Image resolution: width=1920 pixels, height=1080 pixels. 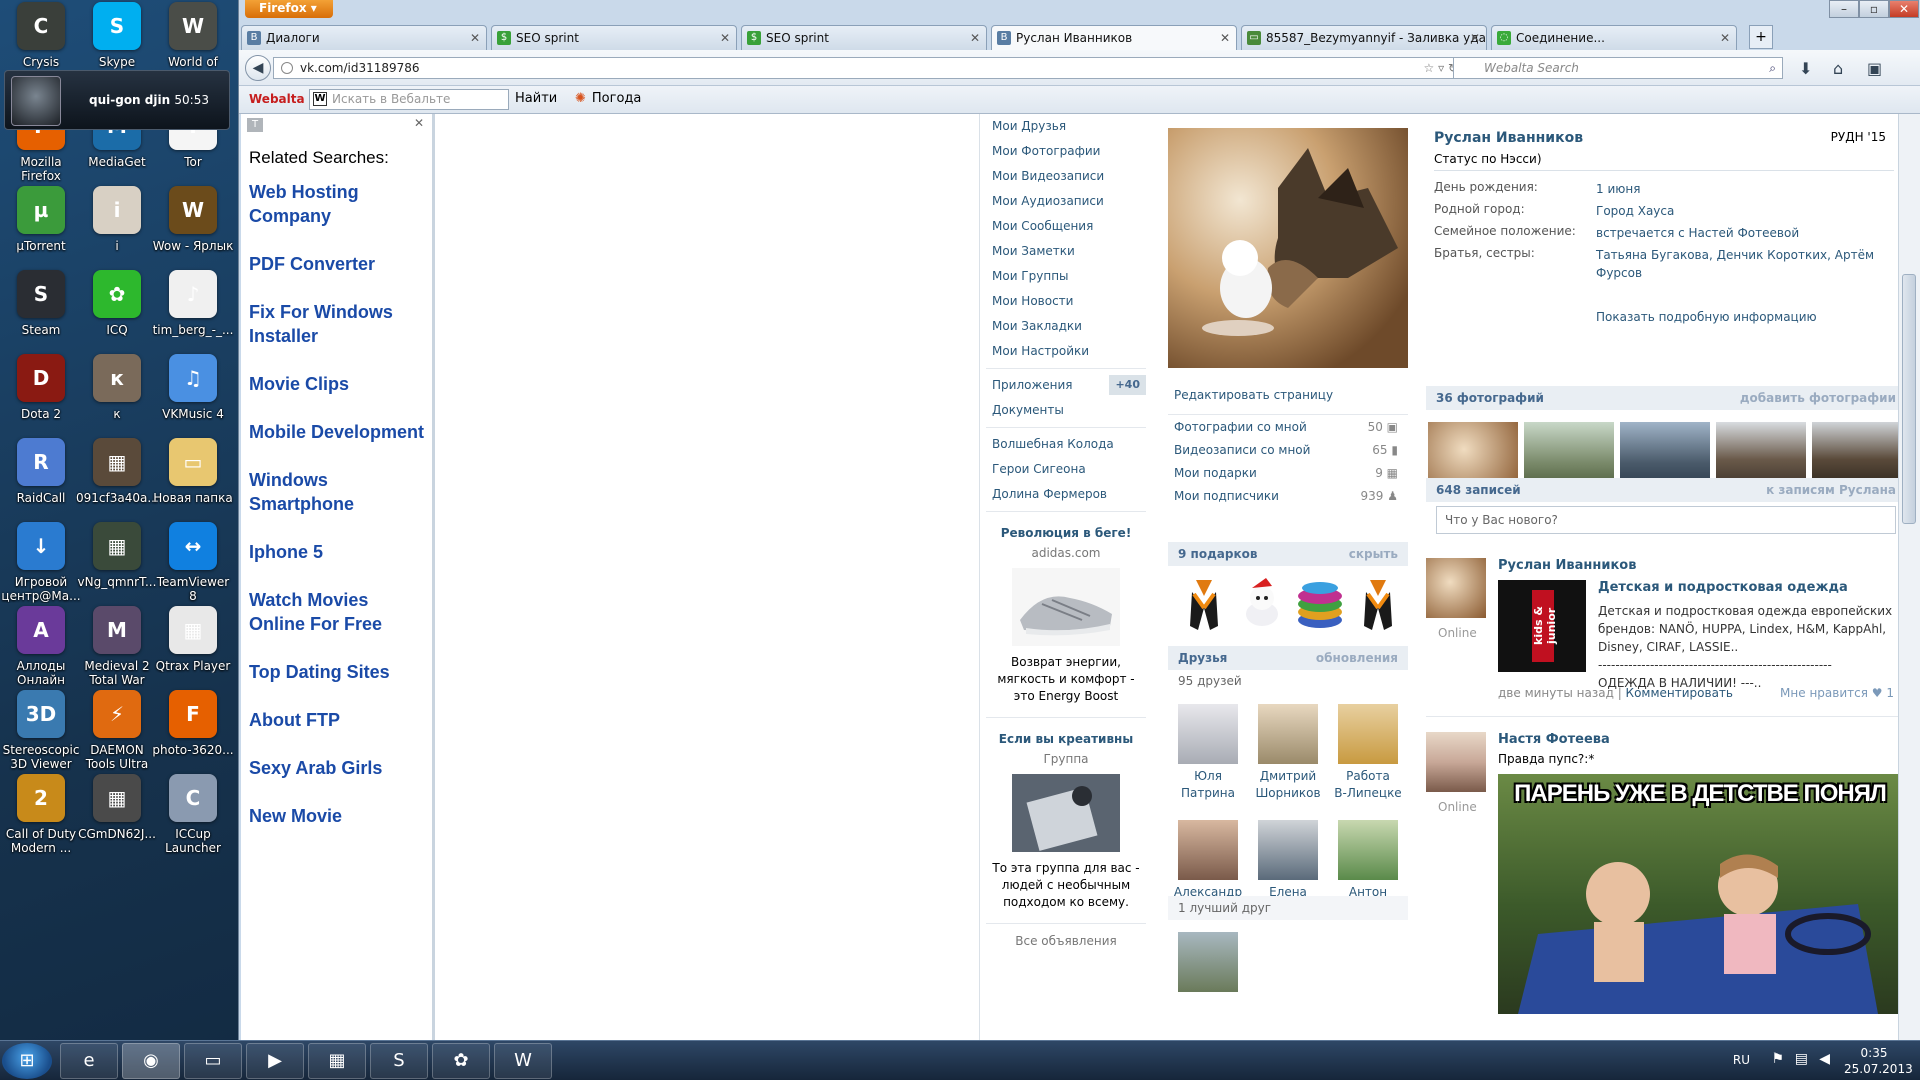 I want to click on friend-card: Дмитрий Шорников, so click(x=1288, y=753).